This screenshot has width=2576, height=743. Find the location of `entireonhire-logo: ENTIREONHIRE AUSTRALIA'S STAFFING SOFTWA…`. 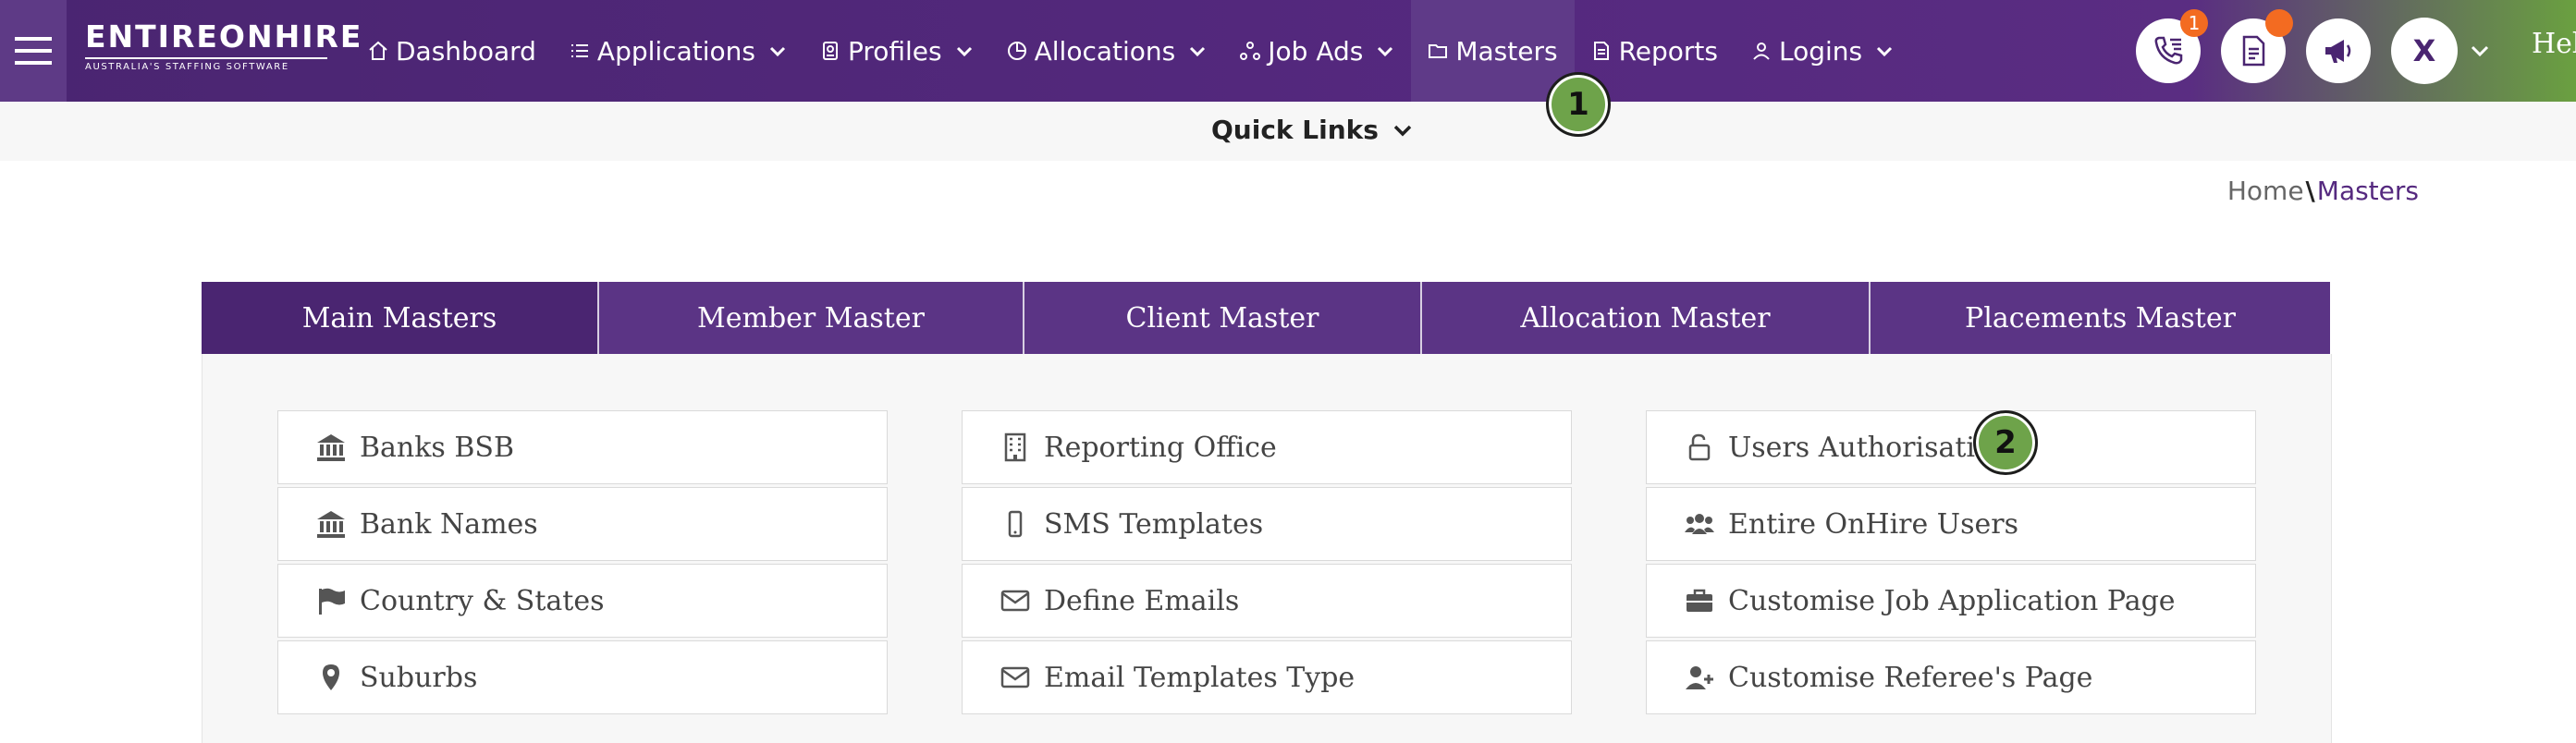

entireonhire-logo: ENTIREONHIRE AUSTRALIA'S STAFFING SOFTWA… is located at coordinates (223, 46).